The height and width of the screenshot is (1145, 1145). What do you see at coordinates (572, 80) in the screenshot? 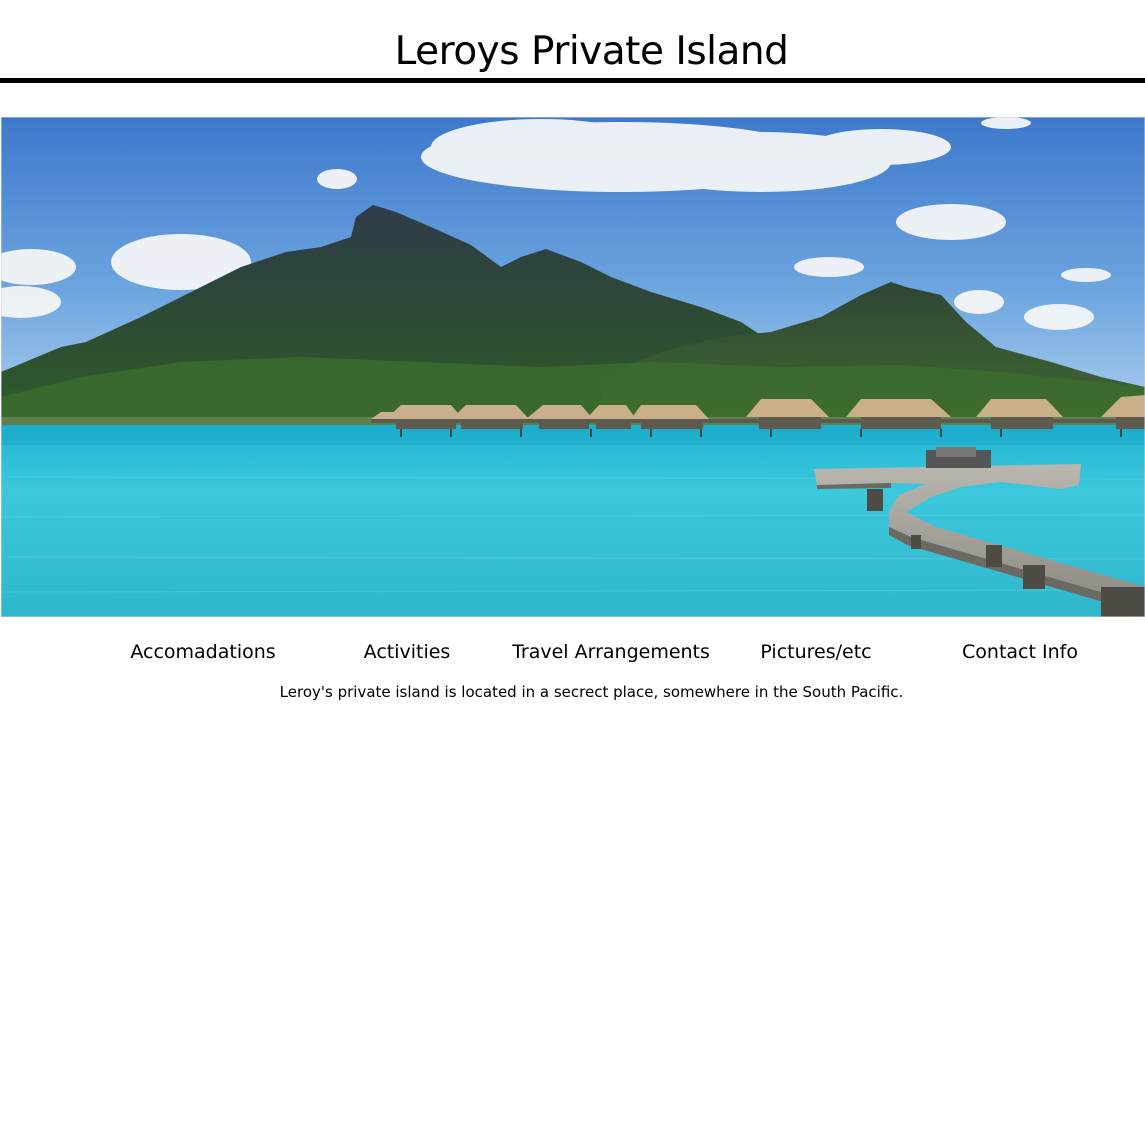
I see `title-divider` at bounding box center [572, 80].